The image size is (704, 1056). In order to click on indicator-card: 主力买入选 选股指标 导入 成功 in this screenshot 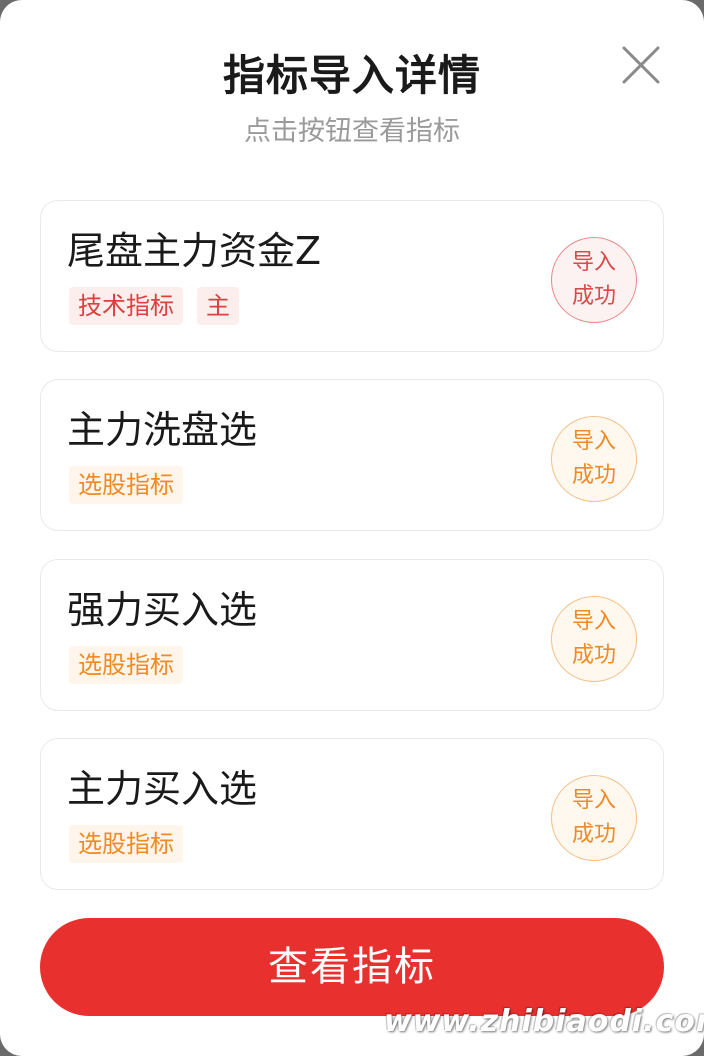, I will do `click(352, 814)`.